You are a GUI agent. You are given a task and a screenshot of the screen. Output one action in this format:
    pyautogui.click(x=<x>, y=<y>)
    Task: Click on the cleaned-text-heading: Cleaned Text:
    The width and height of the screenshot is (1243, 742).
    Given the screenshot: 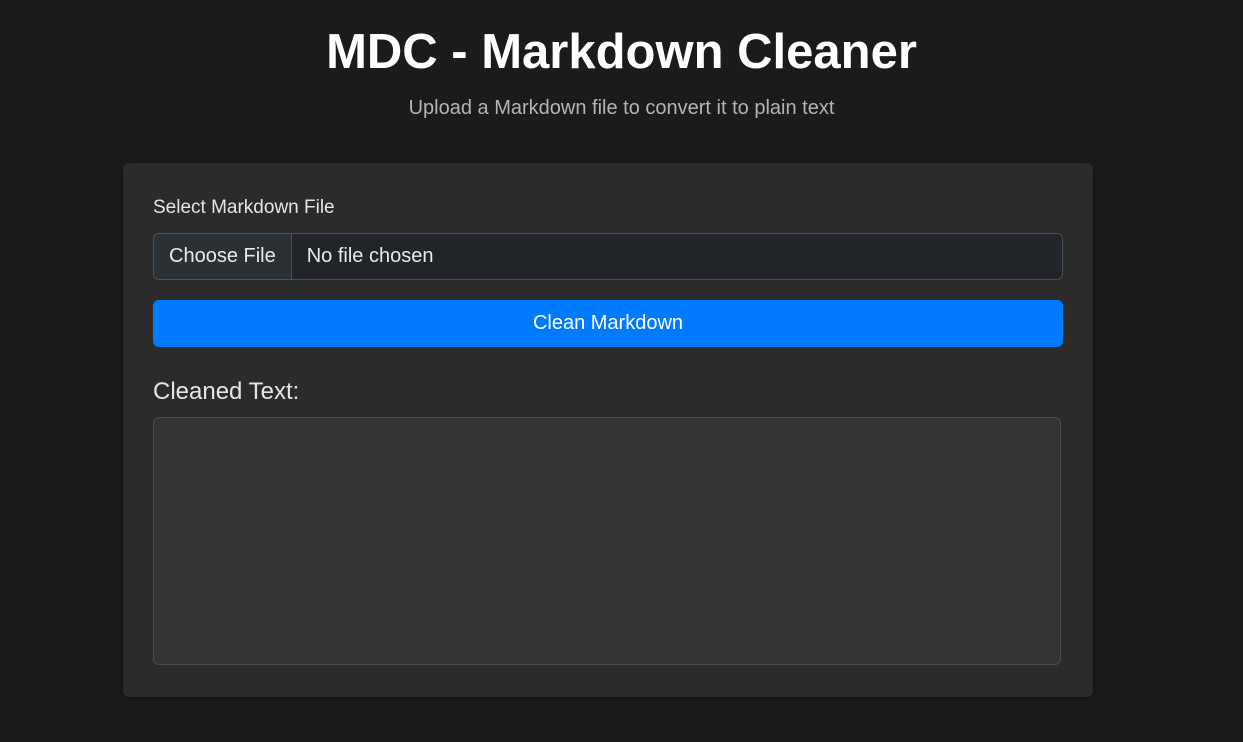 What is the action you would take?
    pyautogui.click(x=226, y=391)
    